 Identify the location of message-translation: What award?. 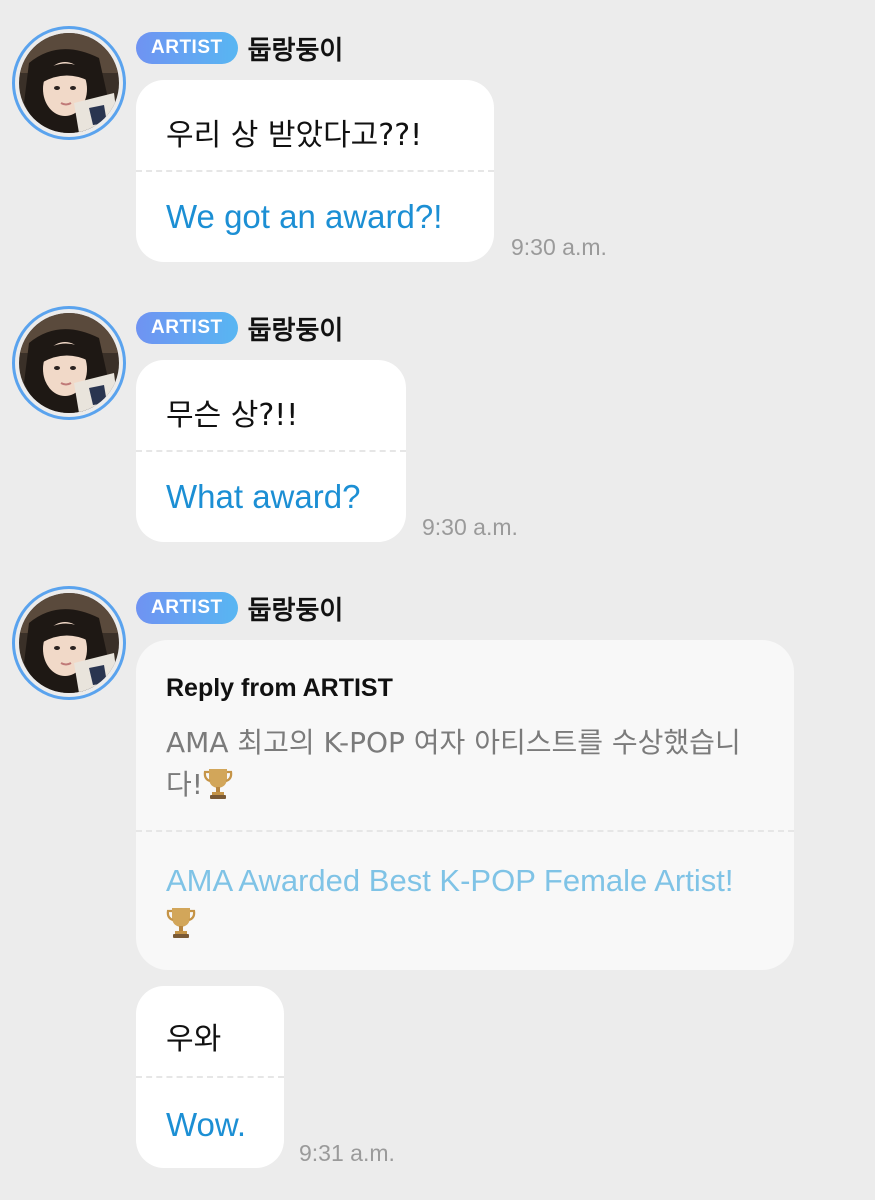
(263, 496).